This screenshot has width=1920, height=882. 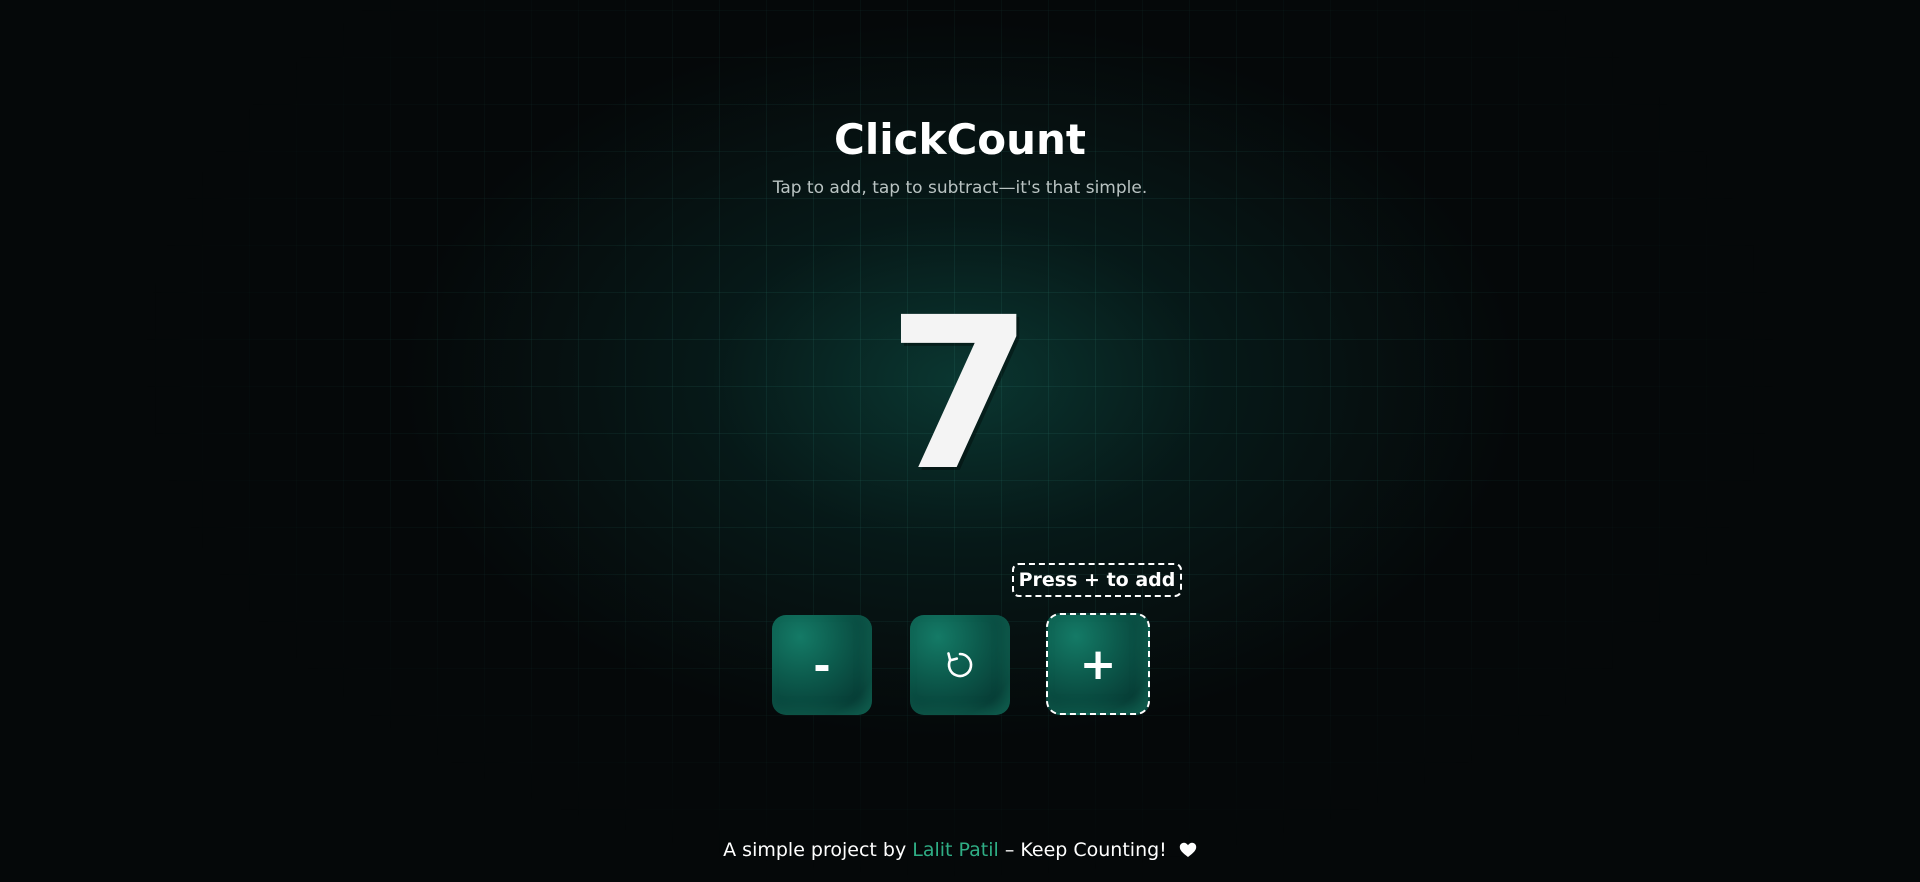 I want to click on decrement-button: -, so click(x=822, y=665).